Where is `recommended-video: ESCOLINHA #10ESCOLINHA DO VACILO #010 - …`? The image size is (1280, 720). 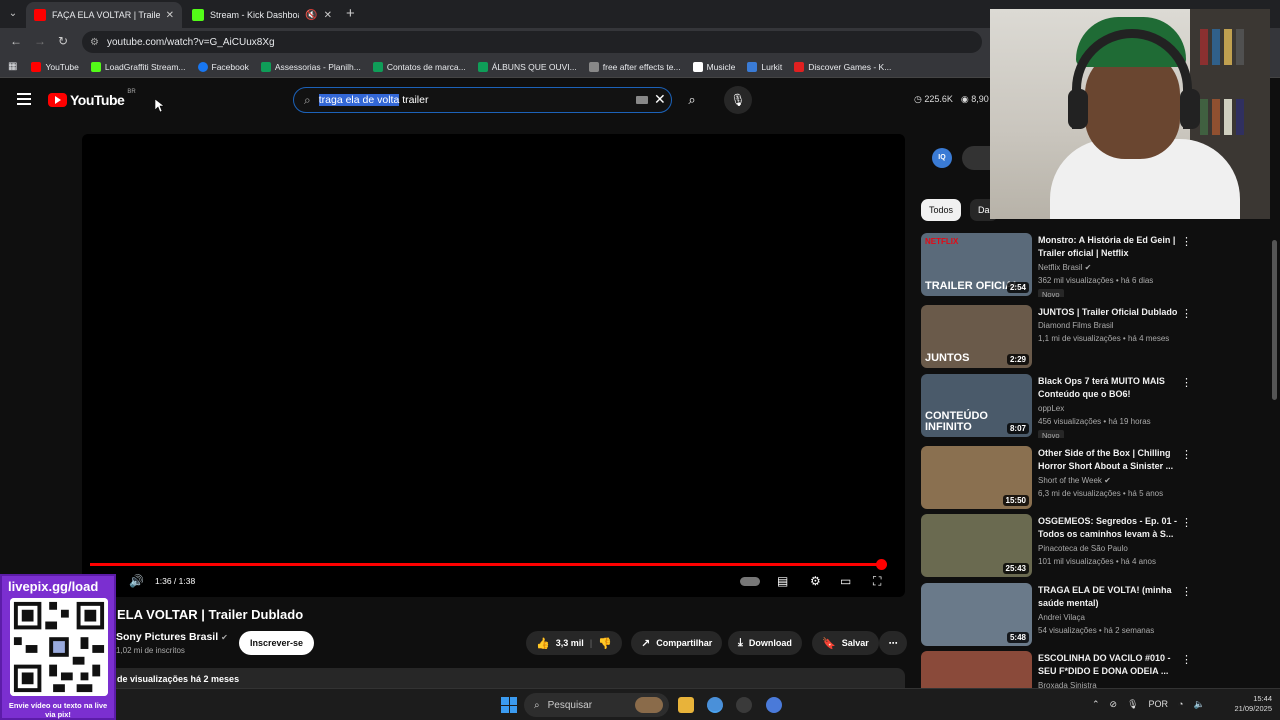 recommended-video: ESCOLINHA #10ESCOLINHA DO VACILO #010 - … is located at coordinates (1056, 669).